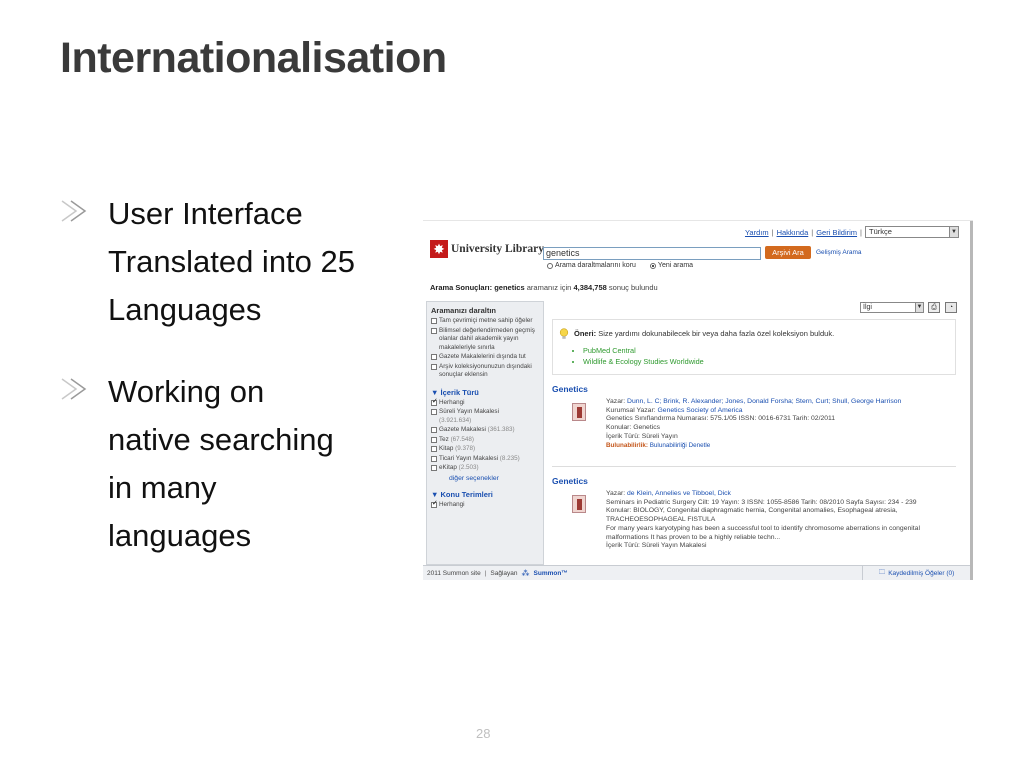 This screenshot has width=1024, height=768. I want to click on availability-line: Bulunabilirlik: Bulunabilirliği Denetle, so click(753, 446).